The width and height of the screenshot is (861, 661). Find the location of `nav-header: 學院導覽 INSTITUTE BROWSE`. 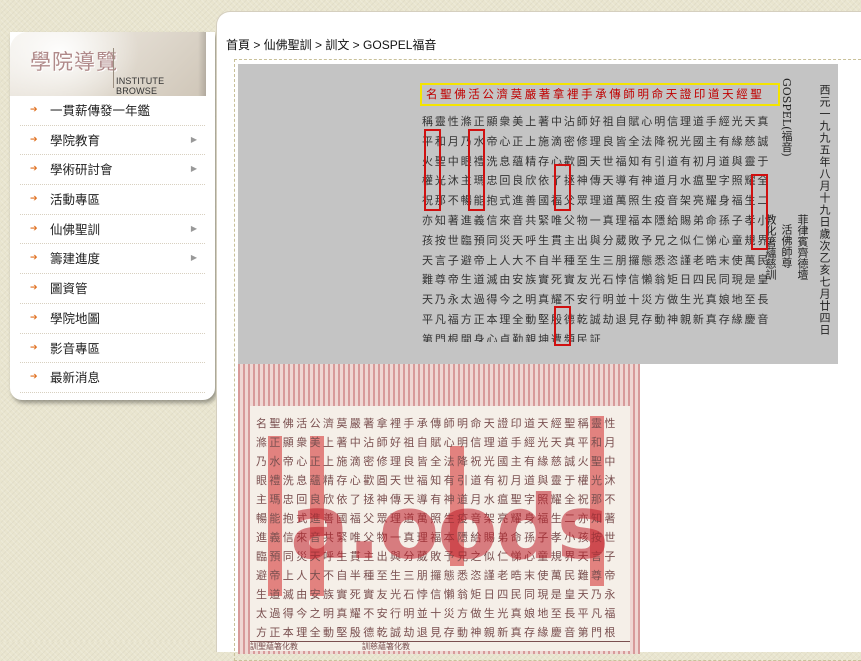

nav-header: 學院導覽 INSTITUTE BROWSE is located at coordinates (108, 64).